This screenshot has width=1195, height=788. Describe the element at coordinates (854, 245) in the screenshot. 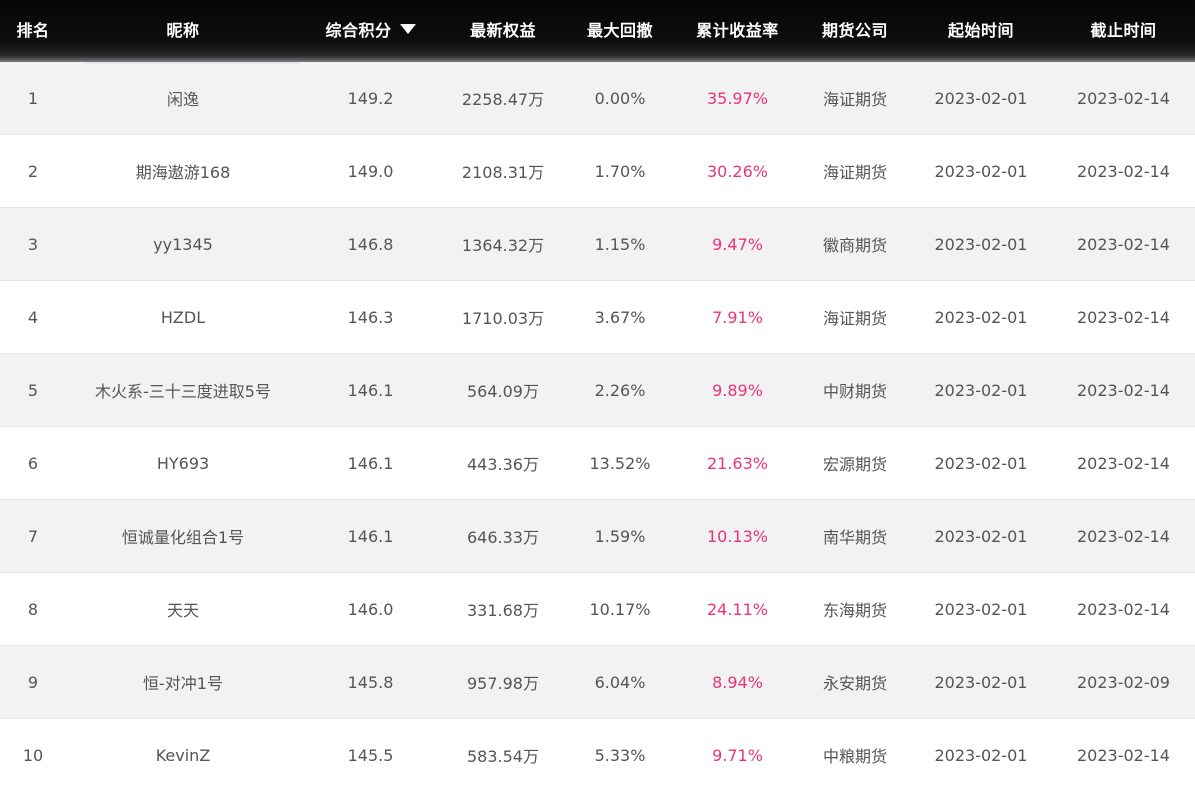

I see `cell-company: 徽商期货` at that location.